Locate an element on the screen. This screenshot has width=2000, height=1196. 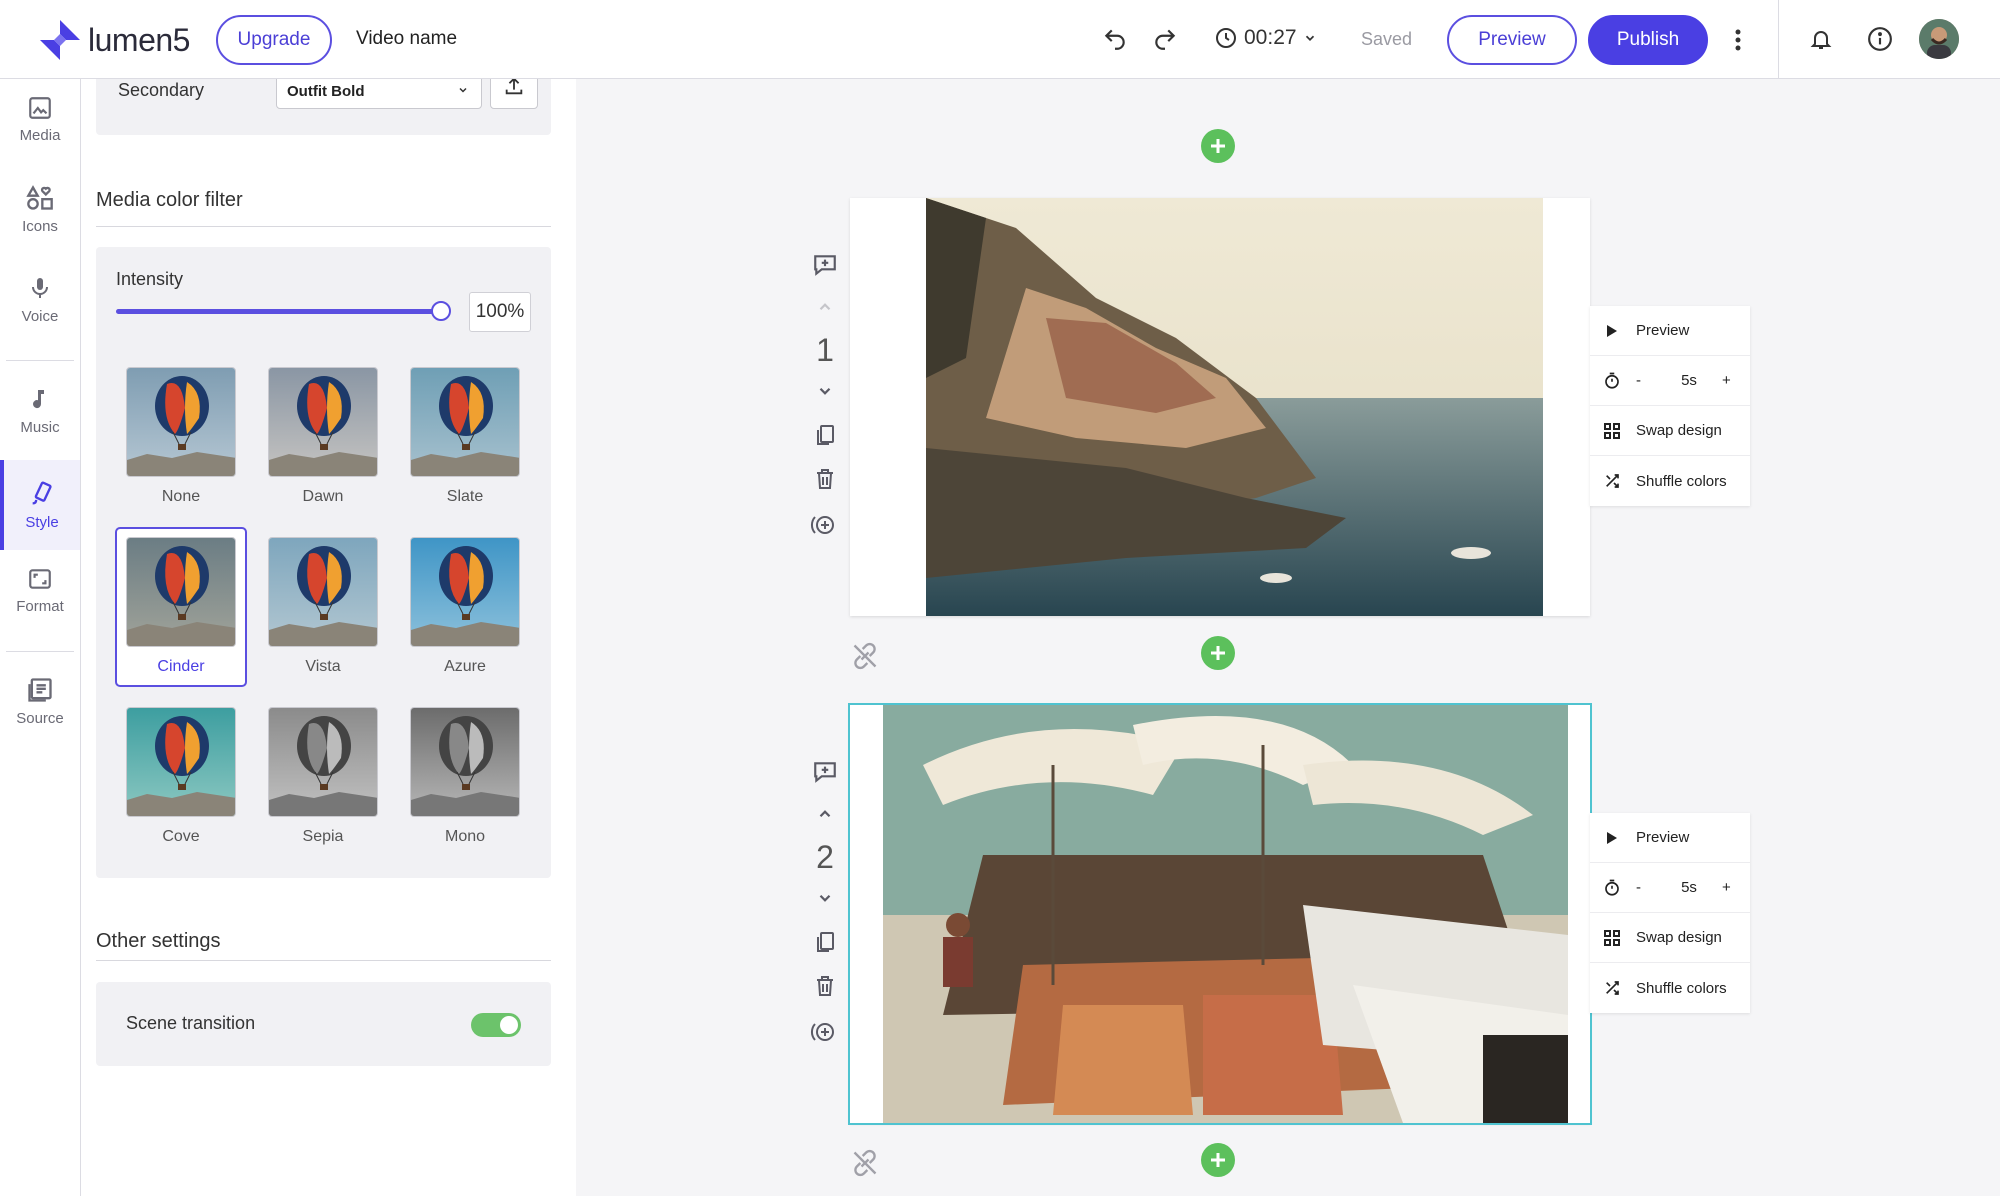
intensity-input: 100% is located at coordinates (500, 312).